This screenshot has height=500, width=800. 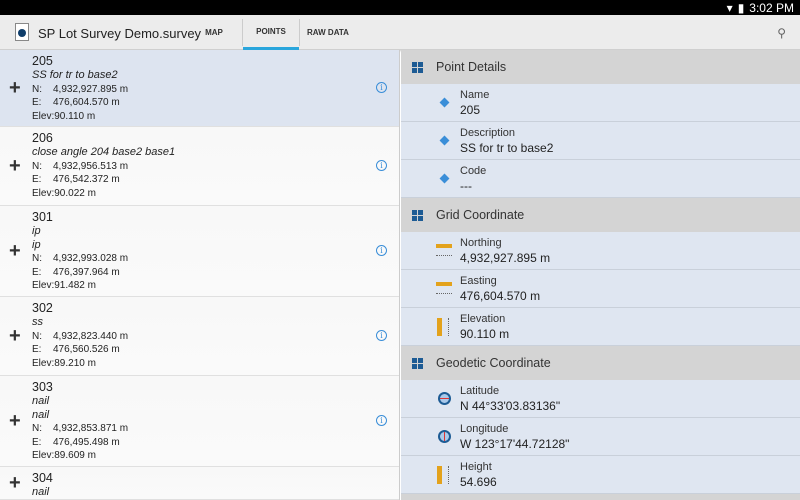 I want to click on point-name: 205, so click(x=42, y=61).